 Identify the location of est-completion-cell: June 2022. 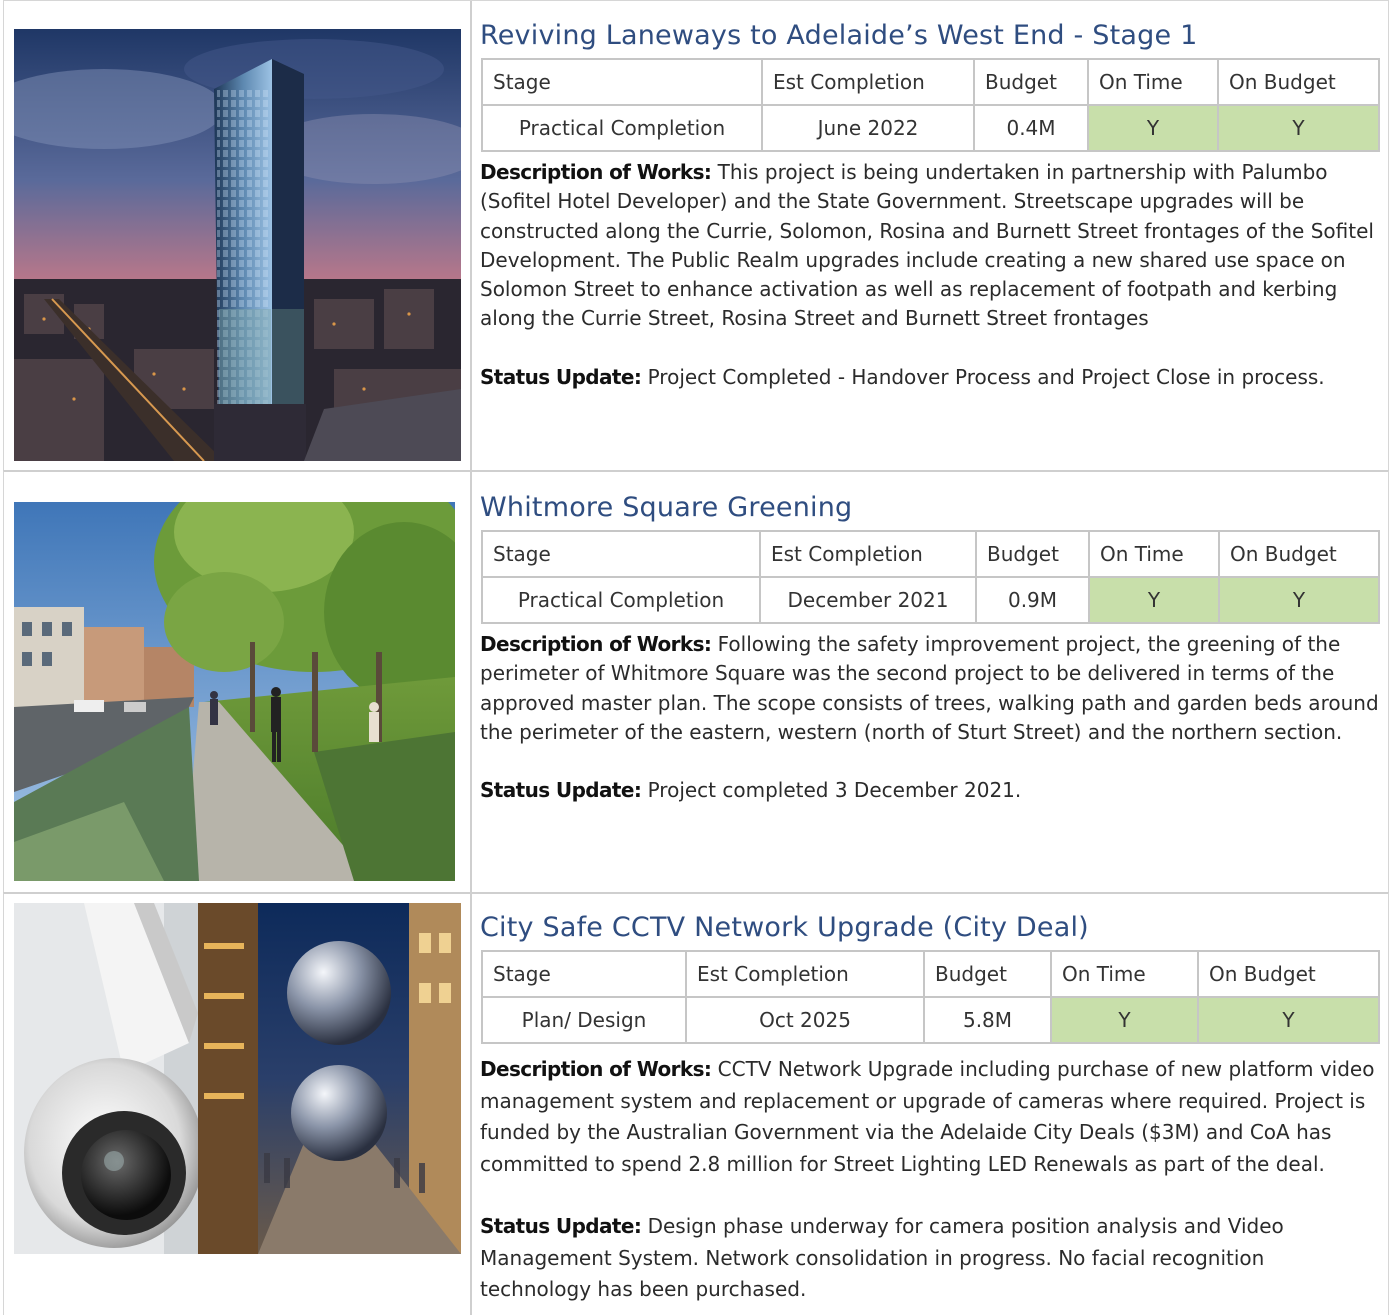
(868, 128).